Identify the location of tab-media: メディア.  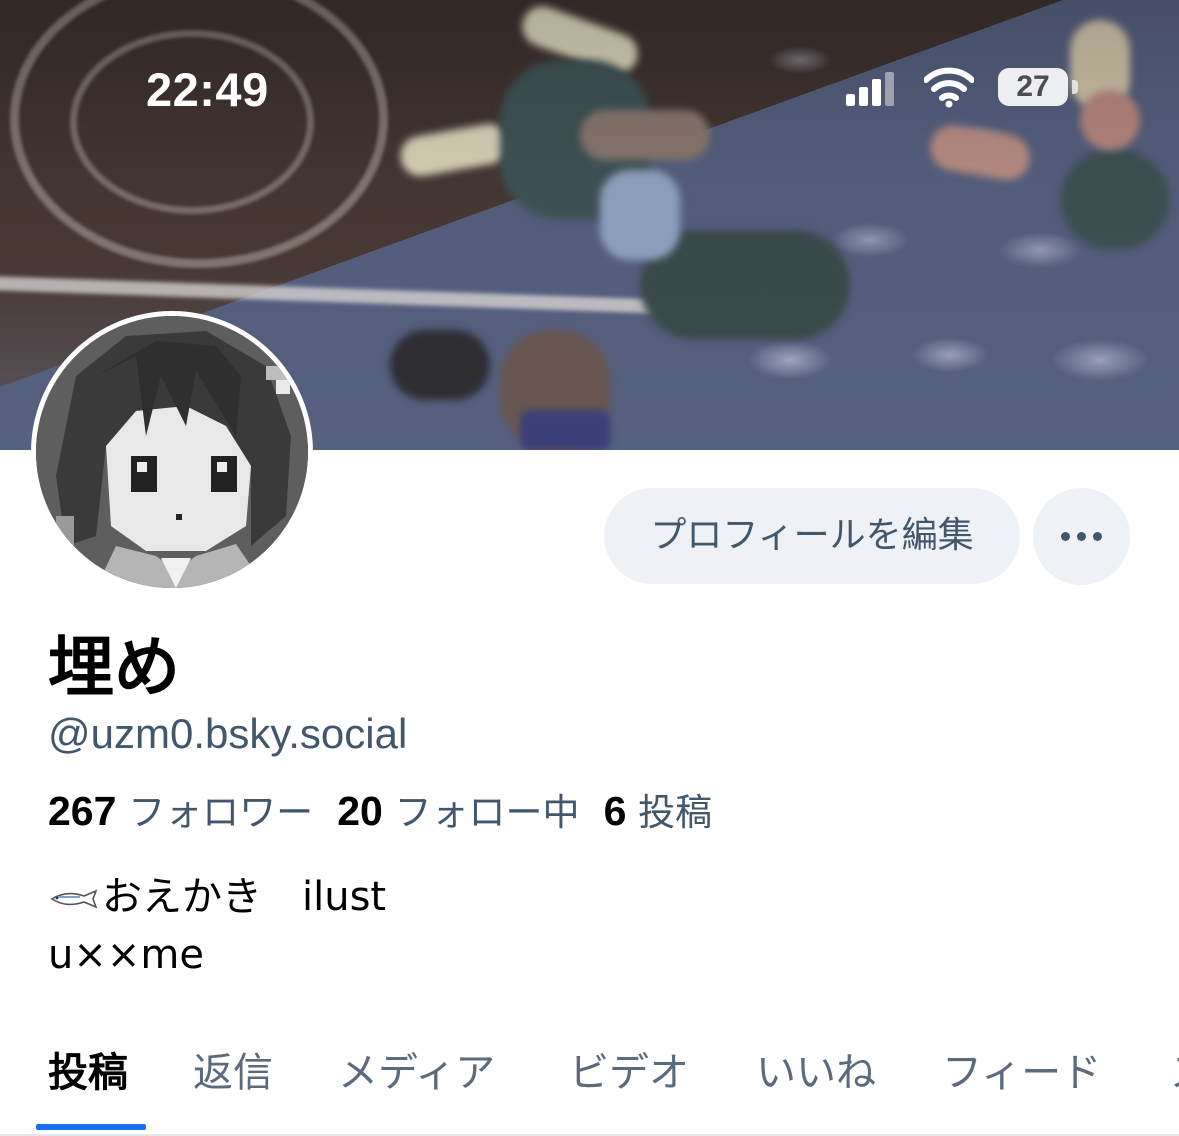
(416, 1075).